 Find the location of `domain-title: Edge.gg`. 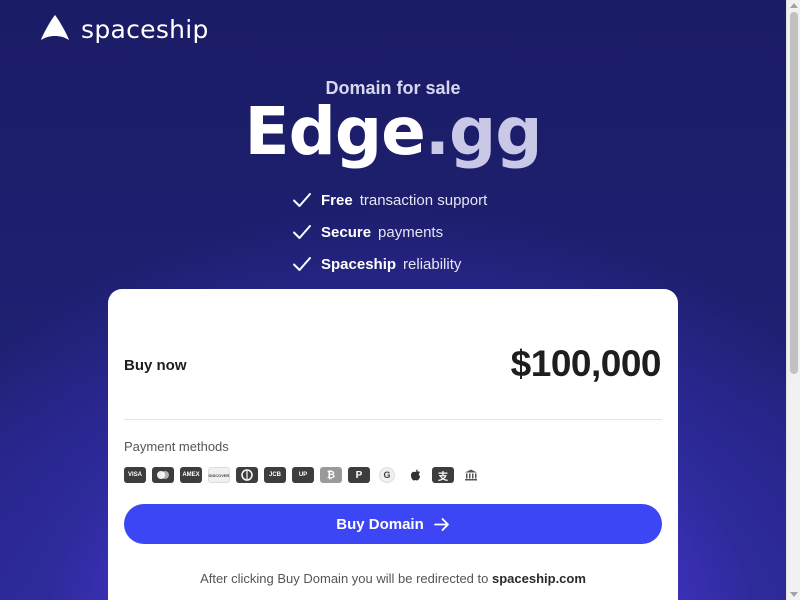

domain-title: Edge.gg is located at coordinates (393, 132).